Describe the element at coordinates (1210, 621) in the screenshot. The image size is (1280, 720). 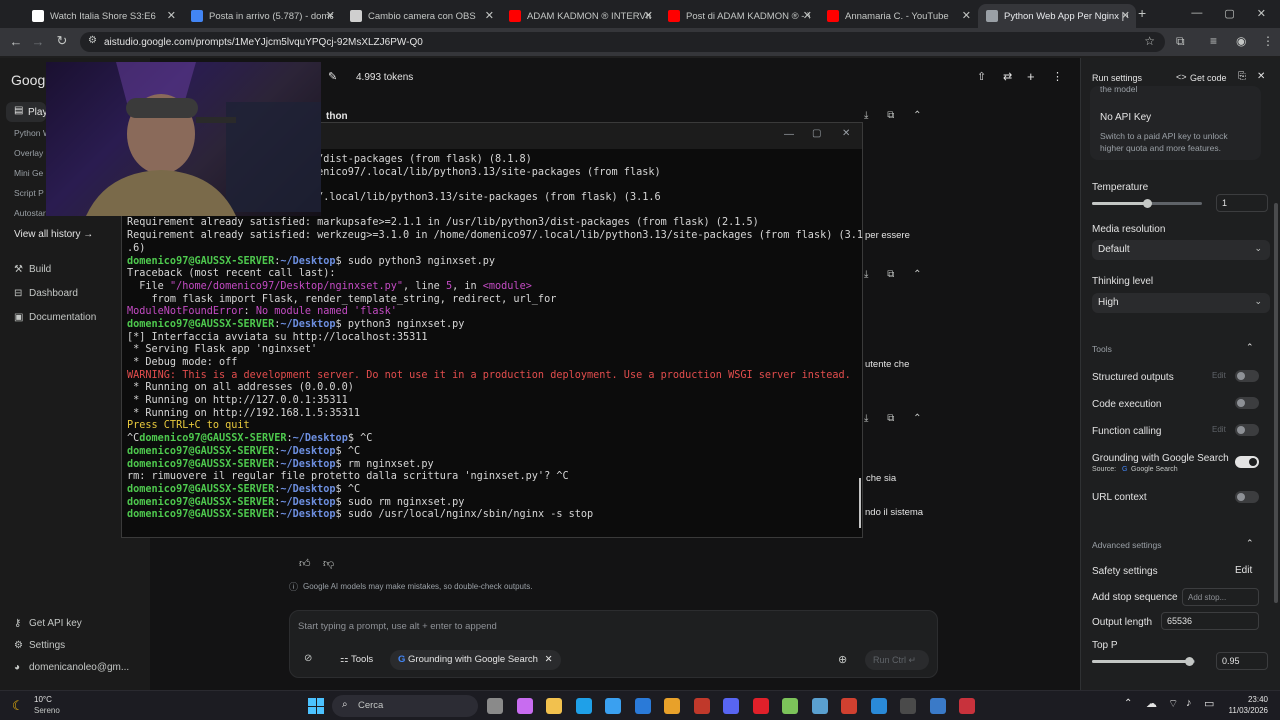
I see `output-length-input: 65536` at that location.